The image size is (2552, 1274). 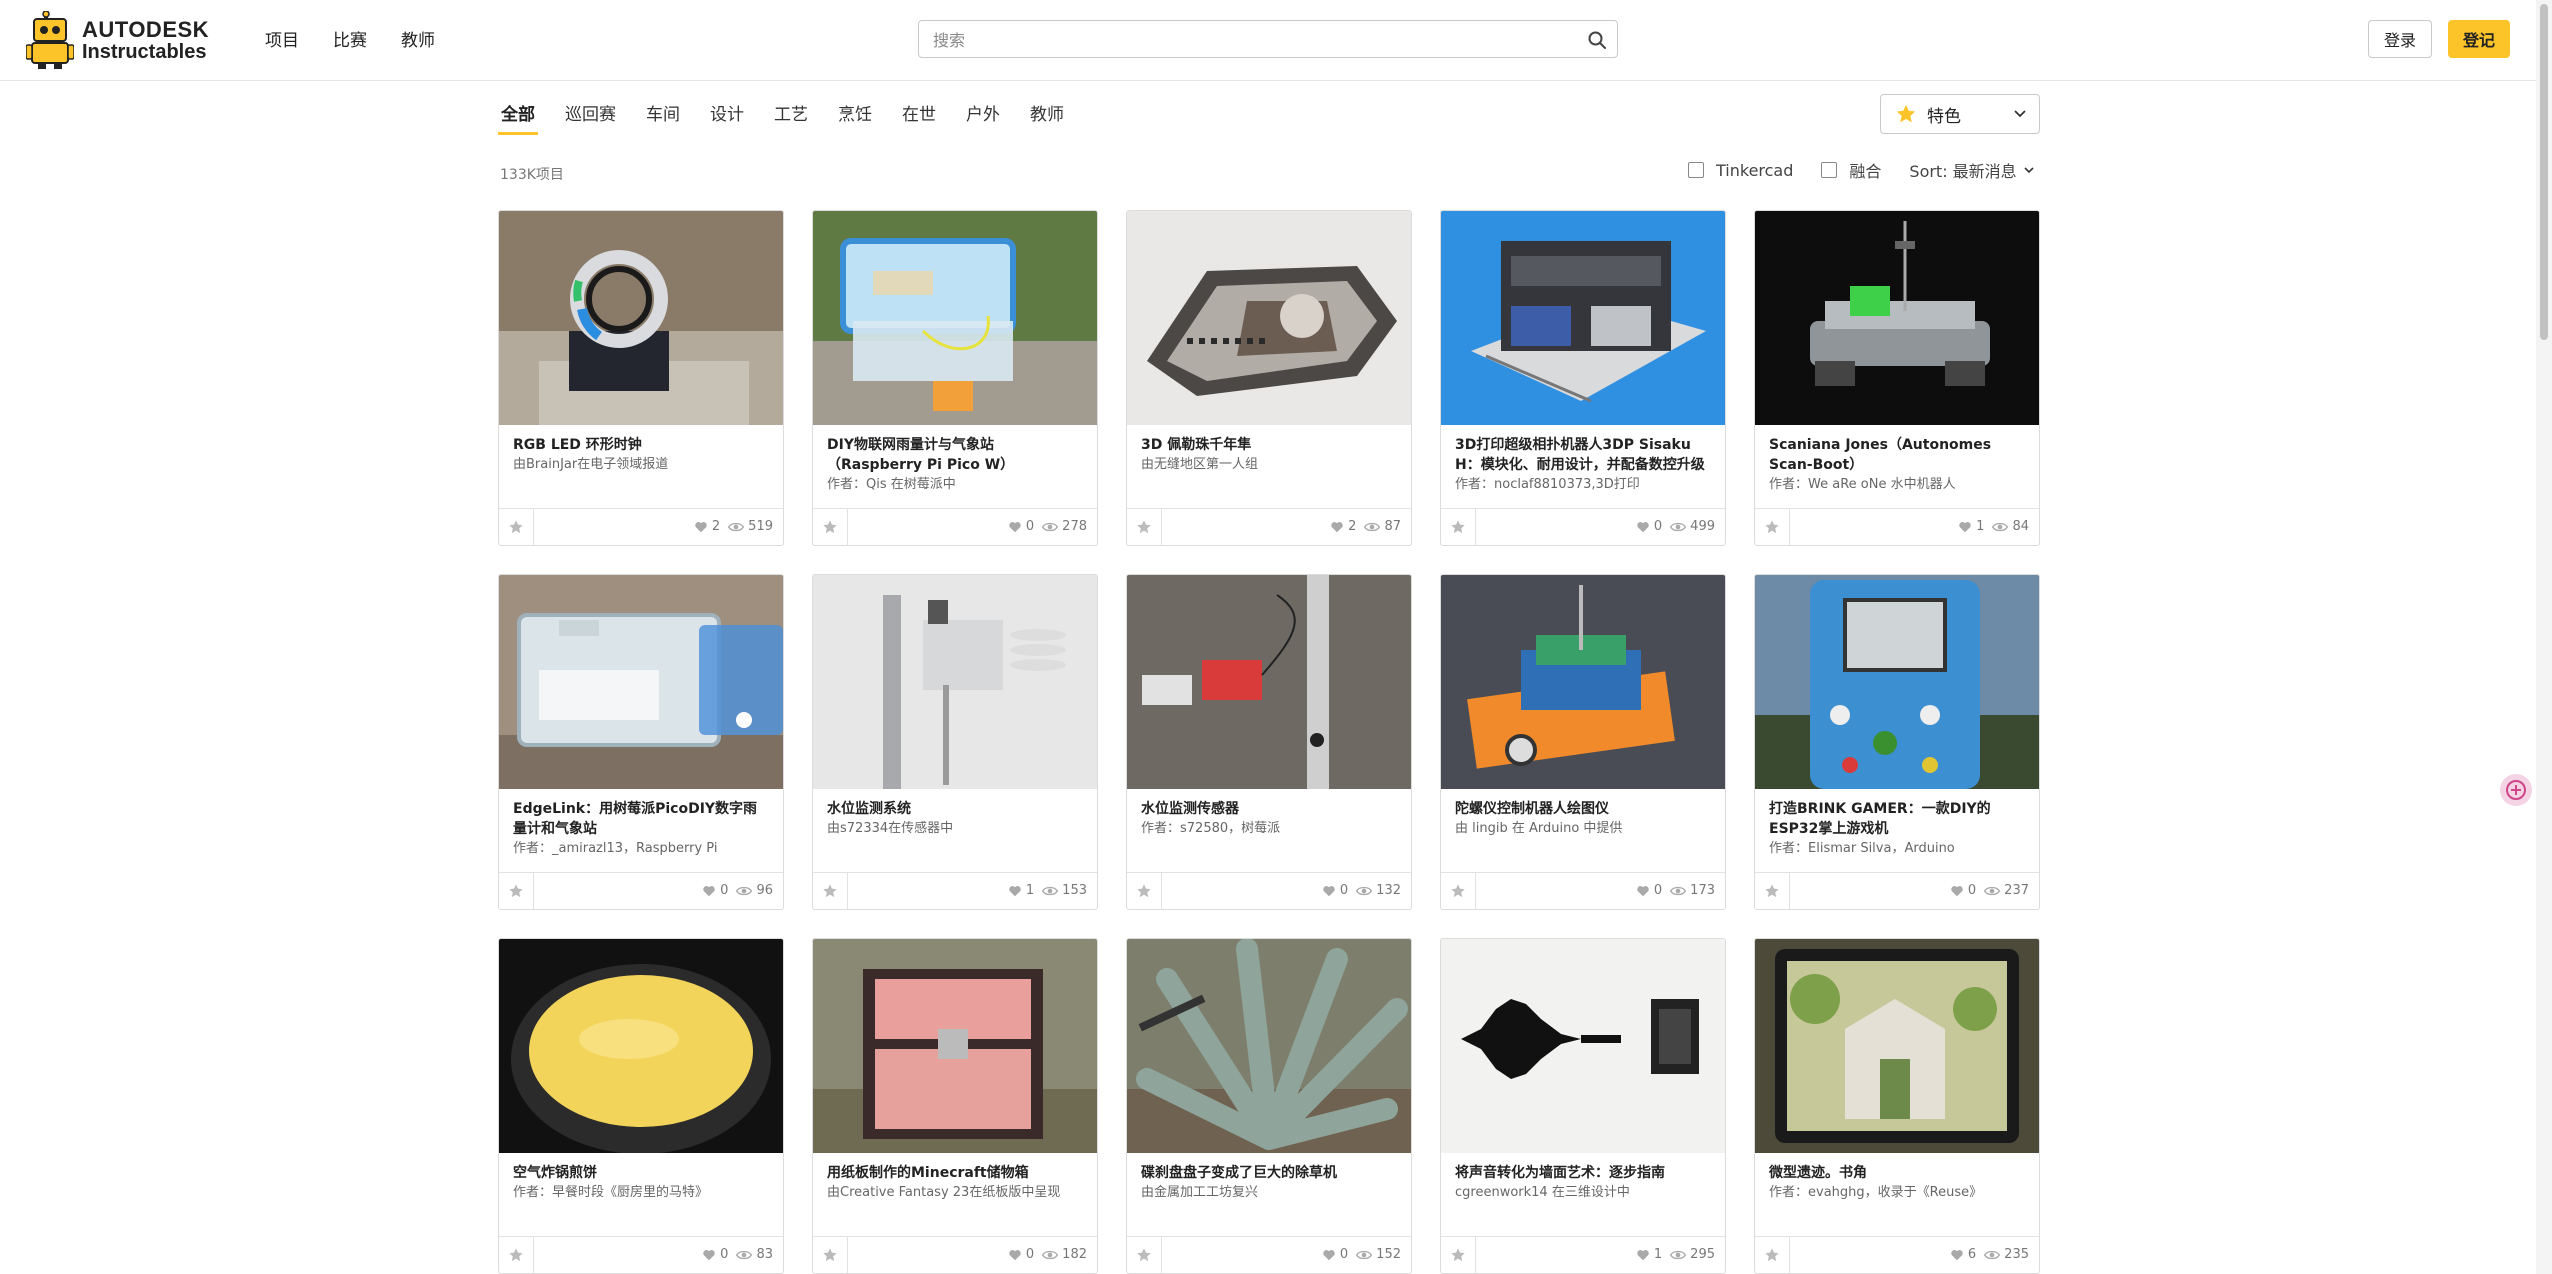 What do you see at coordinates (2516, 790) in the screenshot?
I see `translate-extension-icon` at bounding box center [2516, 790].